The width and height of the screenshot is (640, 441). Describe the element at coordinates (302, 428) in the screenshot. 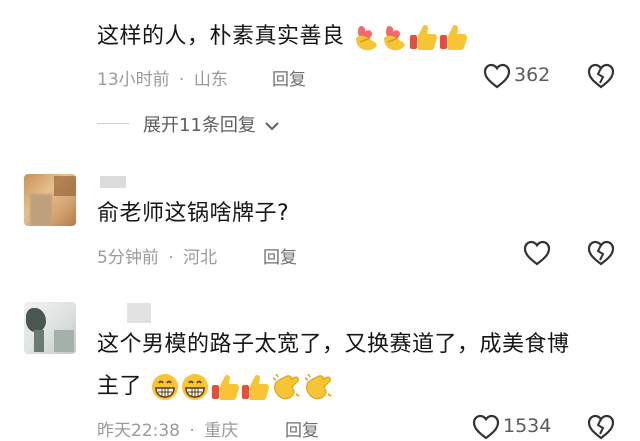

I see `comment-3-reply-button: 回复` at that location.